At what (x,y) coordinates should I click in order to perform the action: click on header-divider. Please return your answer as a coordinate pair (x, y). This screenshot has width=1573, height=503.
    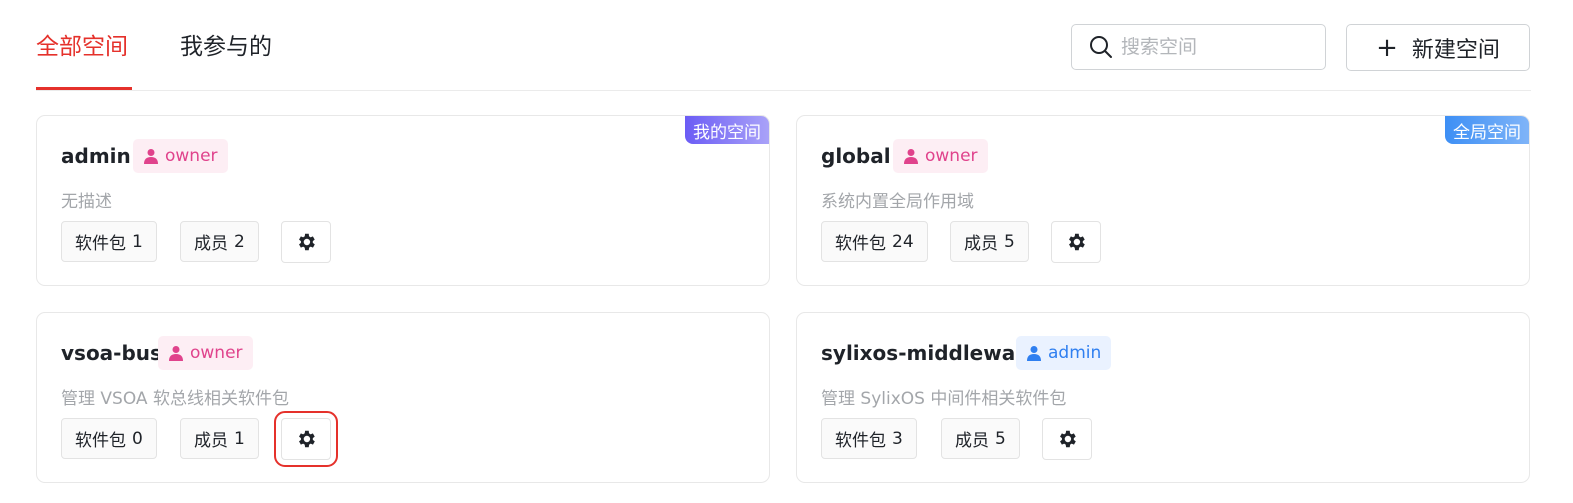
    Looking at the image, I should click on (783, 90).